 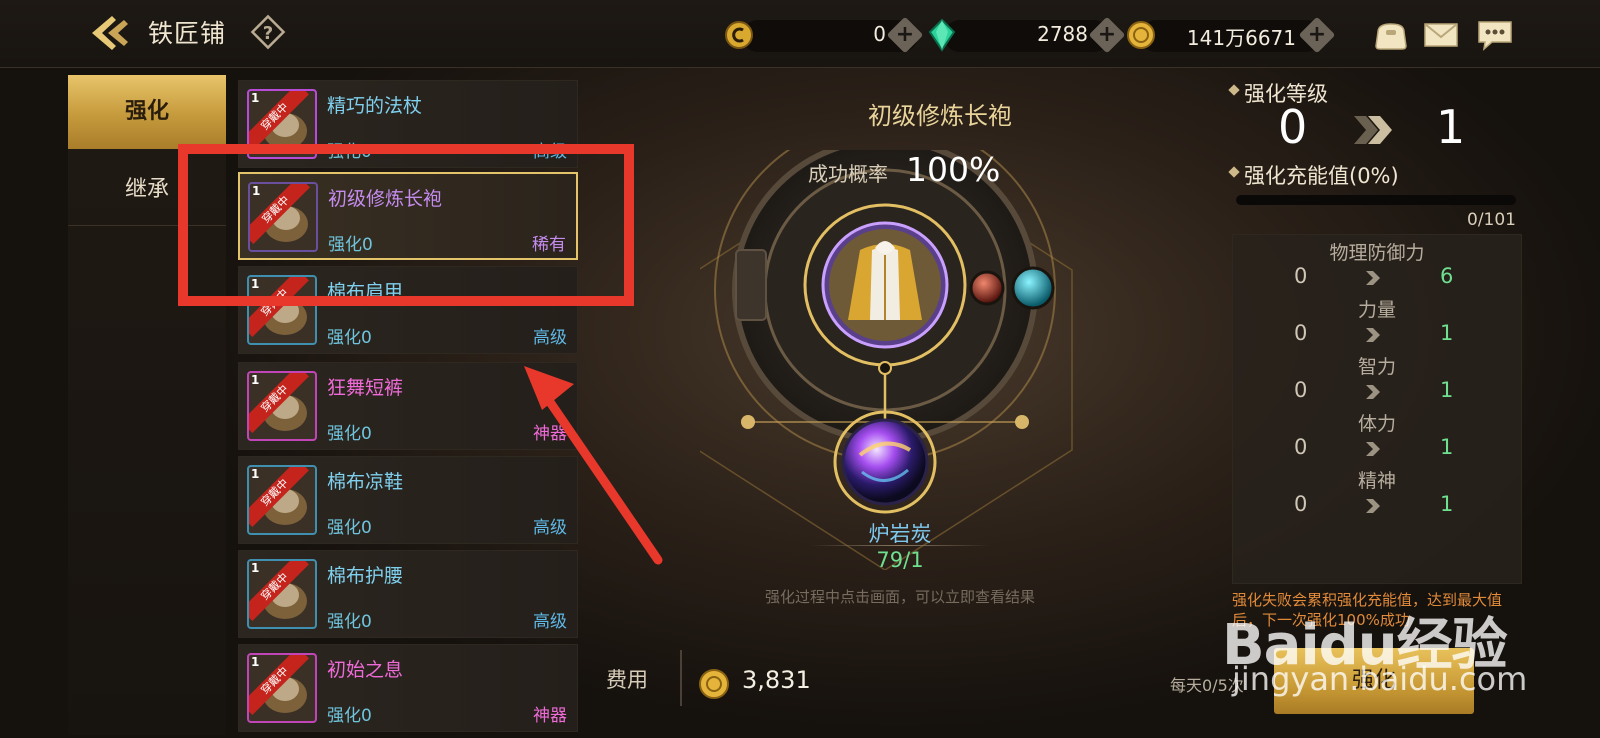 What do you see at coordinates (365, 388) in the screenshot?
I see `item-name: 狂舞短裤` at bounding box center [365, 388].